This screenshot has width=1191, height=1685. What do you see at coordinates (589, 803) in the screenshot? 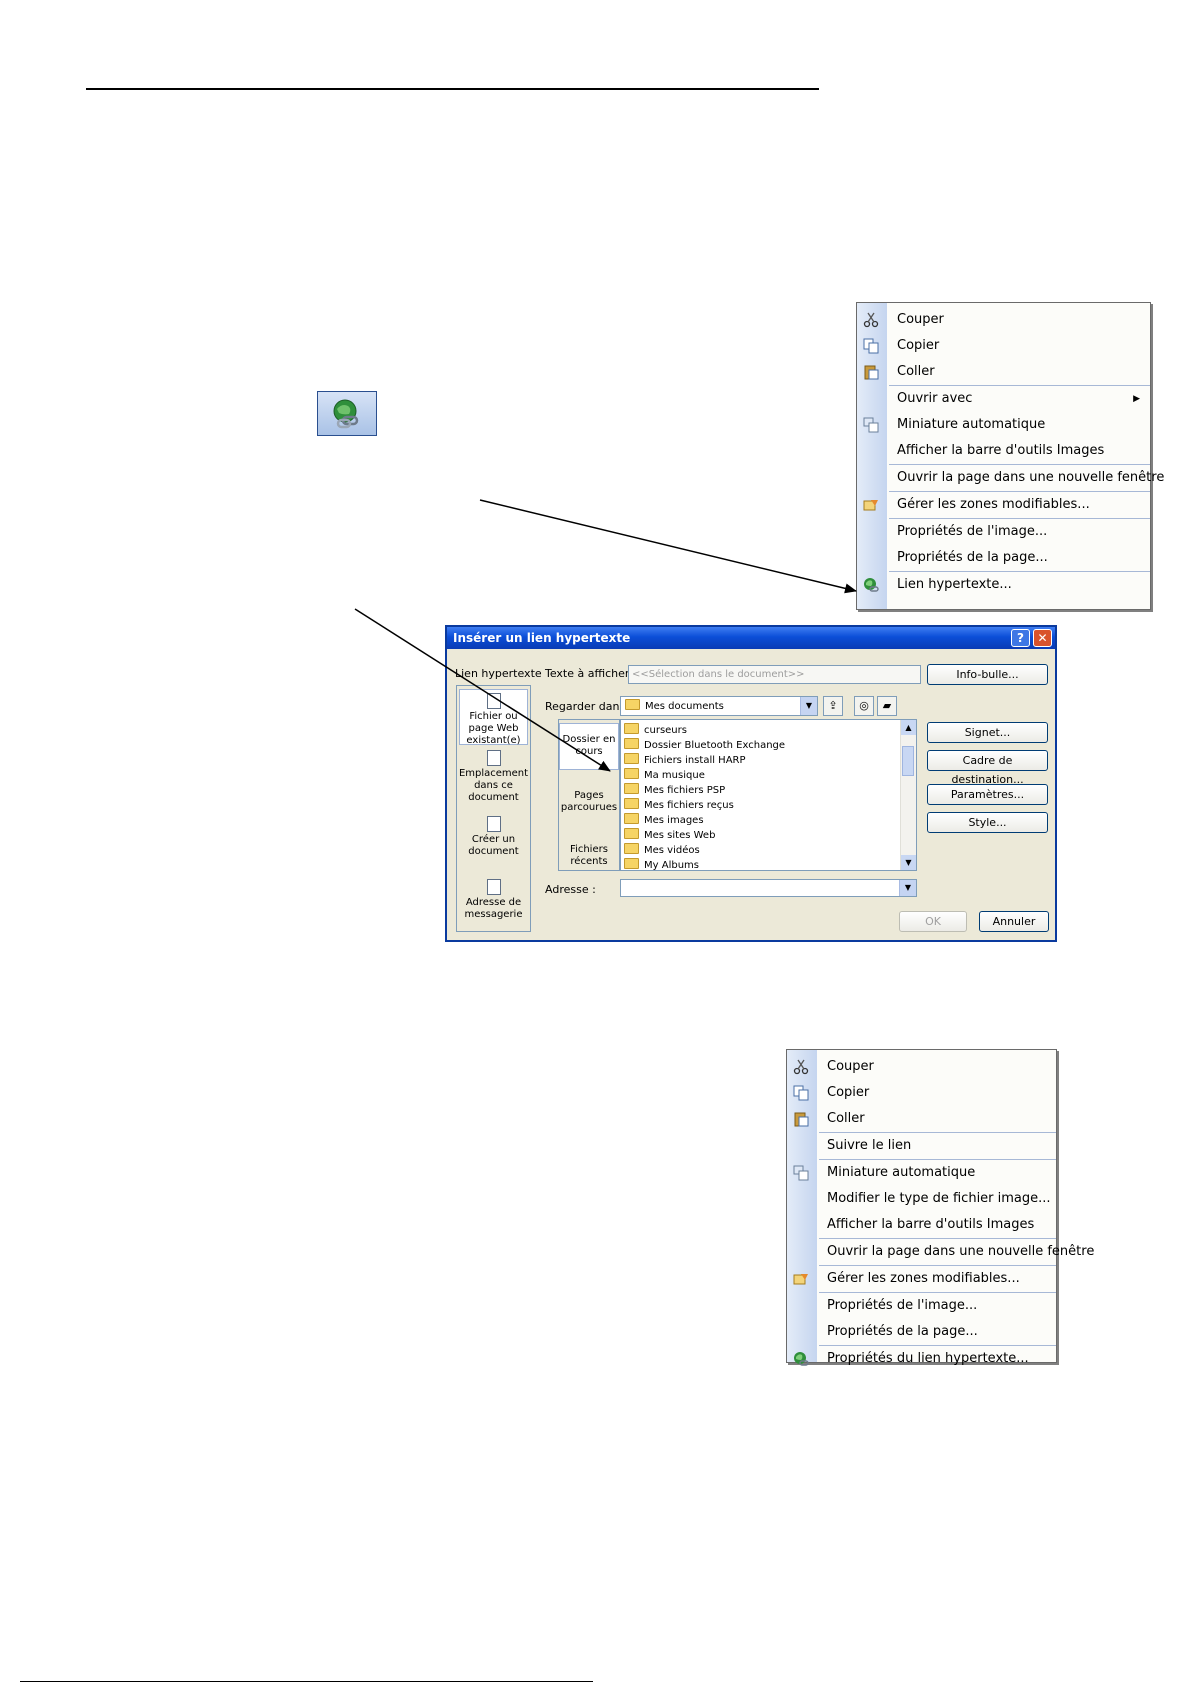
I see `sub-place-item: Pages parcourues` at bounding box center [589, 803].